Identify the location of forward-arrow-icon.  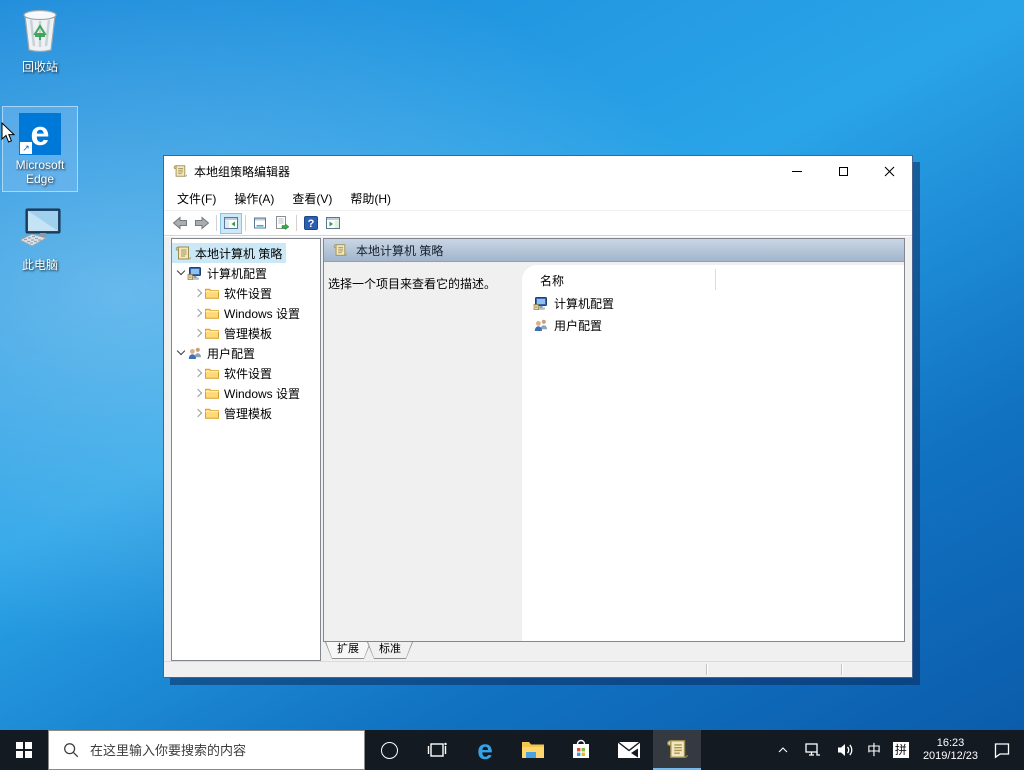
(202, 223).